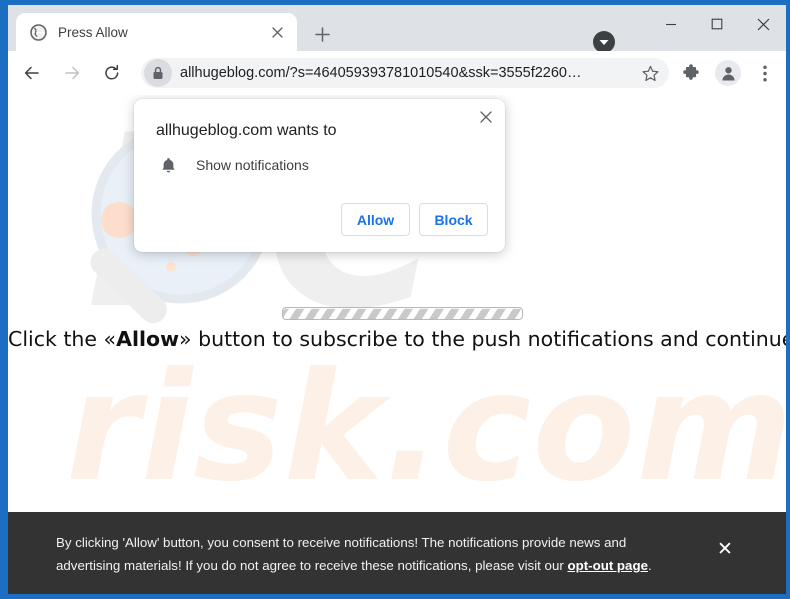  Describe the element at coordinates (725, 549) in the screenshot. I see `banner-close-icon: ✕` at that location.